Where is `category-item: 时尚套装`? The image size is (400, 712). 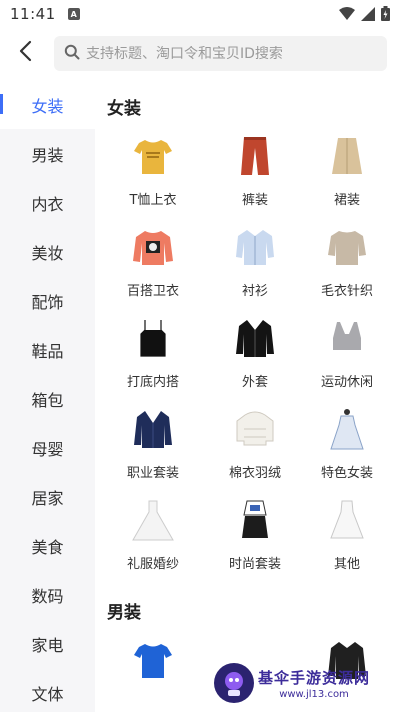 category-item: 时尚套装 is located at coordinates (255, 538).